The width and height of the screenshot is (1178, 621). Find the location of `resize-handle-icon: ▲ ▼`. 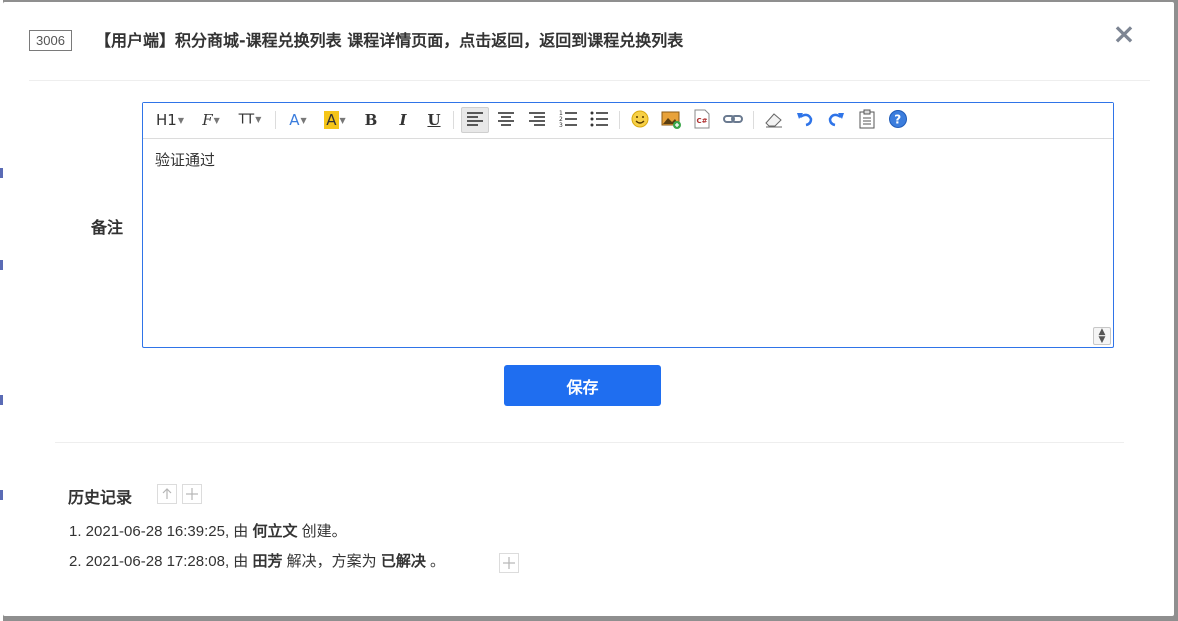

resize-handle-icon: ▲ ▼ is located at coordinates (1102, 336).